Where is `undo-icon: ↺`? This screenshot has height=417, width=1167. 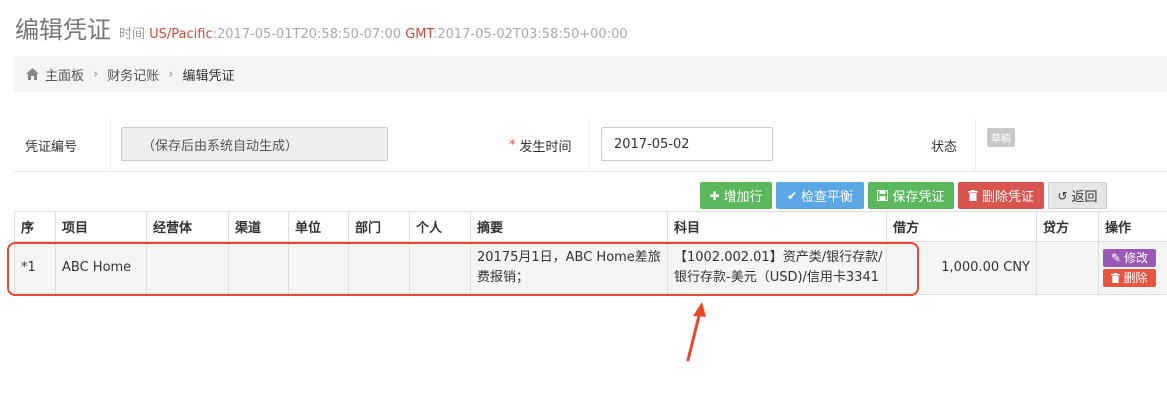 undo-icon: ↺ is located at coordinates (1062, 195).